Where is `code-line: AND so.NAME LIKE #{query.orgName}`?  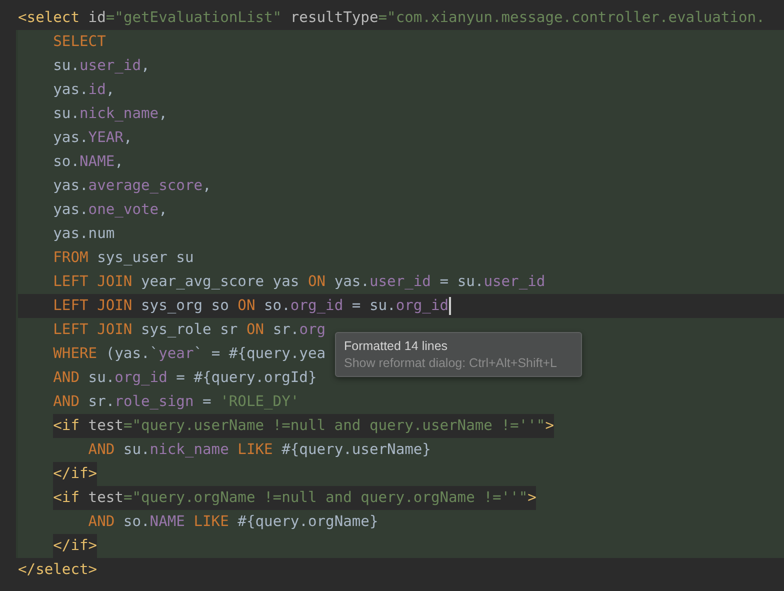
code-line: AND so.NAME LIKE #{query.orgName} is located at coordinates (233, 522).